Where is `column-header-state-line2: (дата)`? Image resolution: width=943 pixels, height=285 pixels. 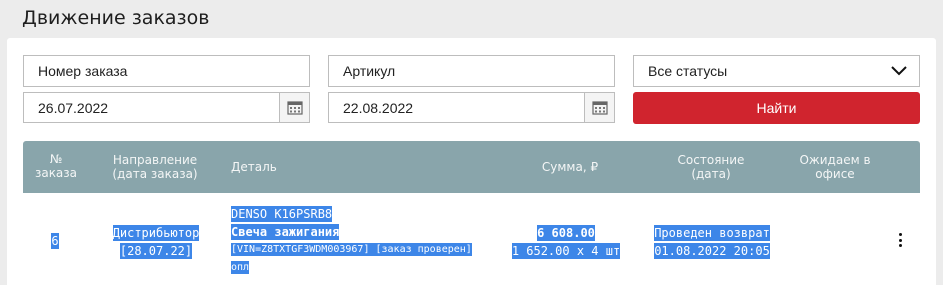 column-header-state-line2: (дата) is located at coordinates (711, 174).